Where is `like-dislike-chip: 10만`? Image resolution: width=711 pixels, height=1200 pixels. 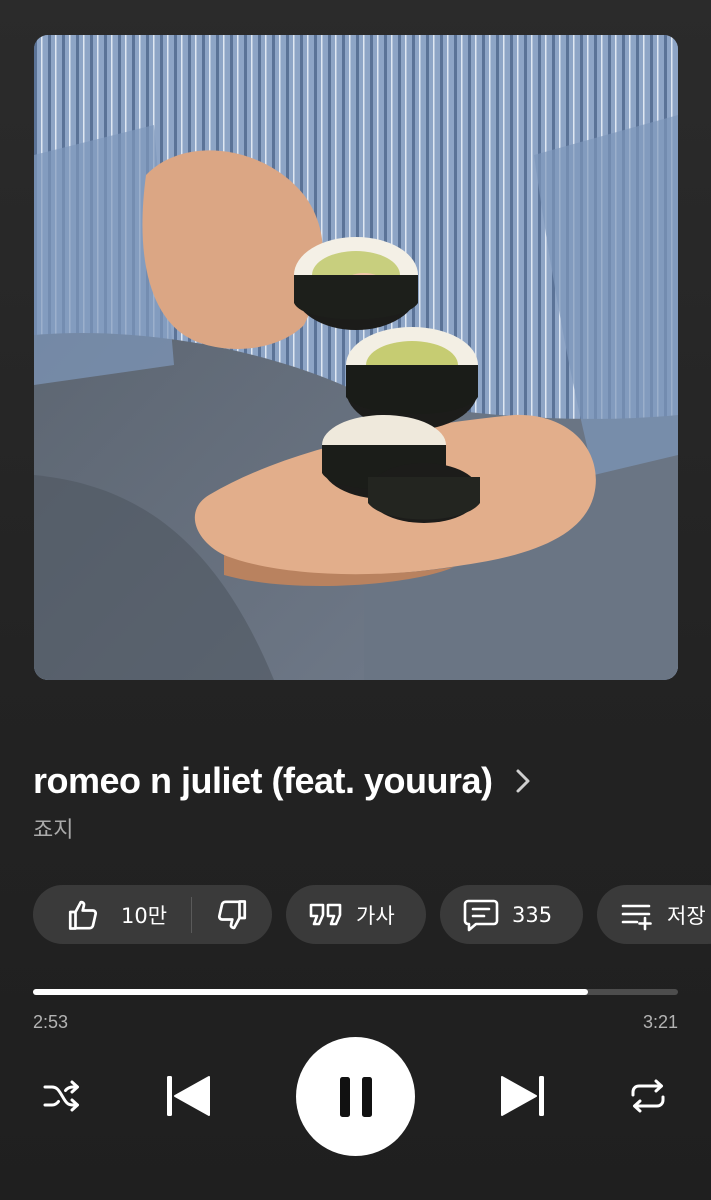
like-dislike-chip: 10만 is located at coordinates (152, 914).